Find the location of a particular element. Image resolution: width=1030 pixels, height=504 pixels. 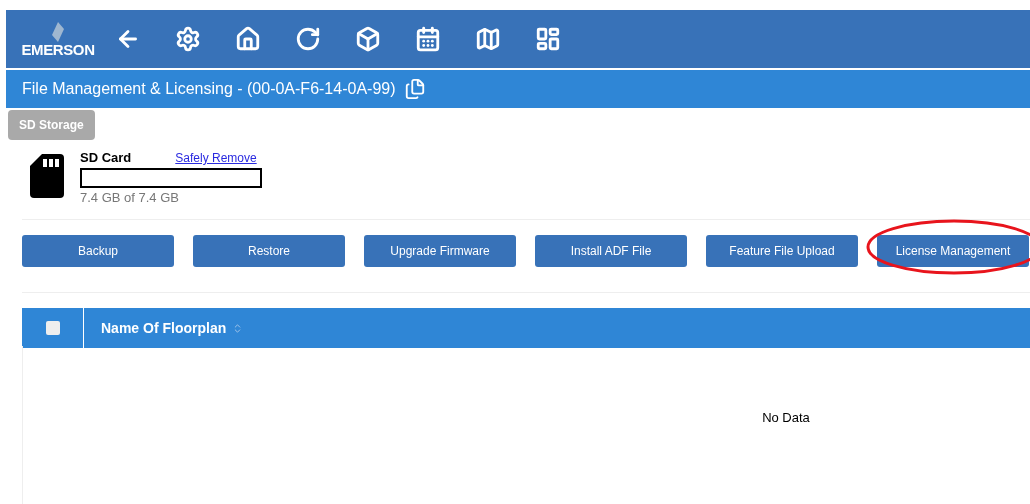

storage-name: SD Card is located at coordinates (106, 158).